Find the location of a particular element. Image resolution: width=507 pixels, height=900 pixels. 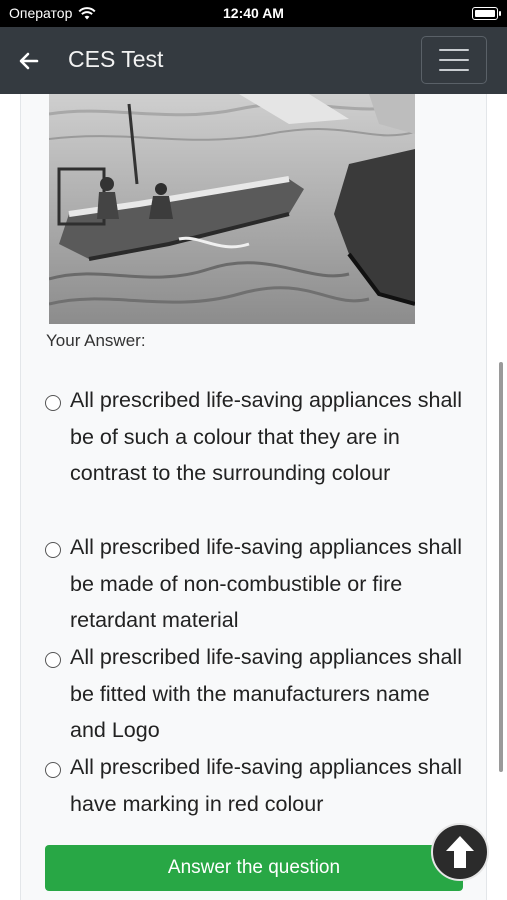

clock: 12:40 AM is located at coordinates (253, 13).